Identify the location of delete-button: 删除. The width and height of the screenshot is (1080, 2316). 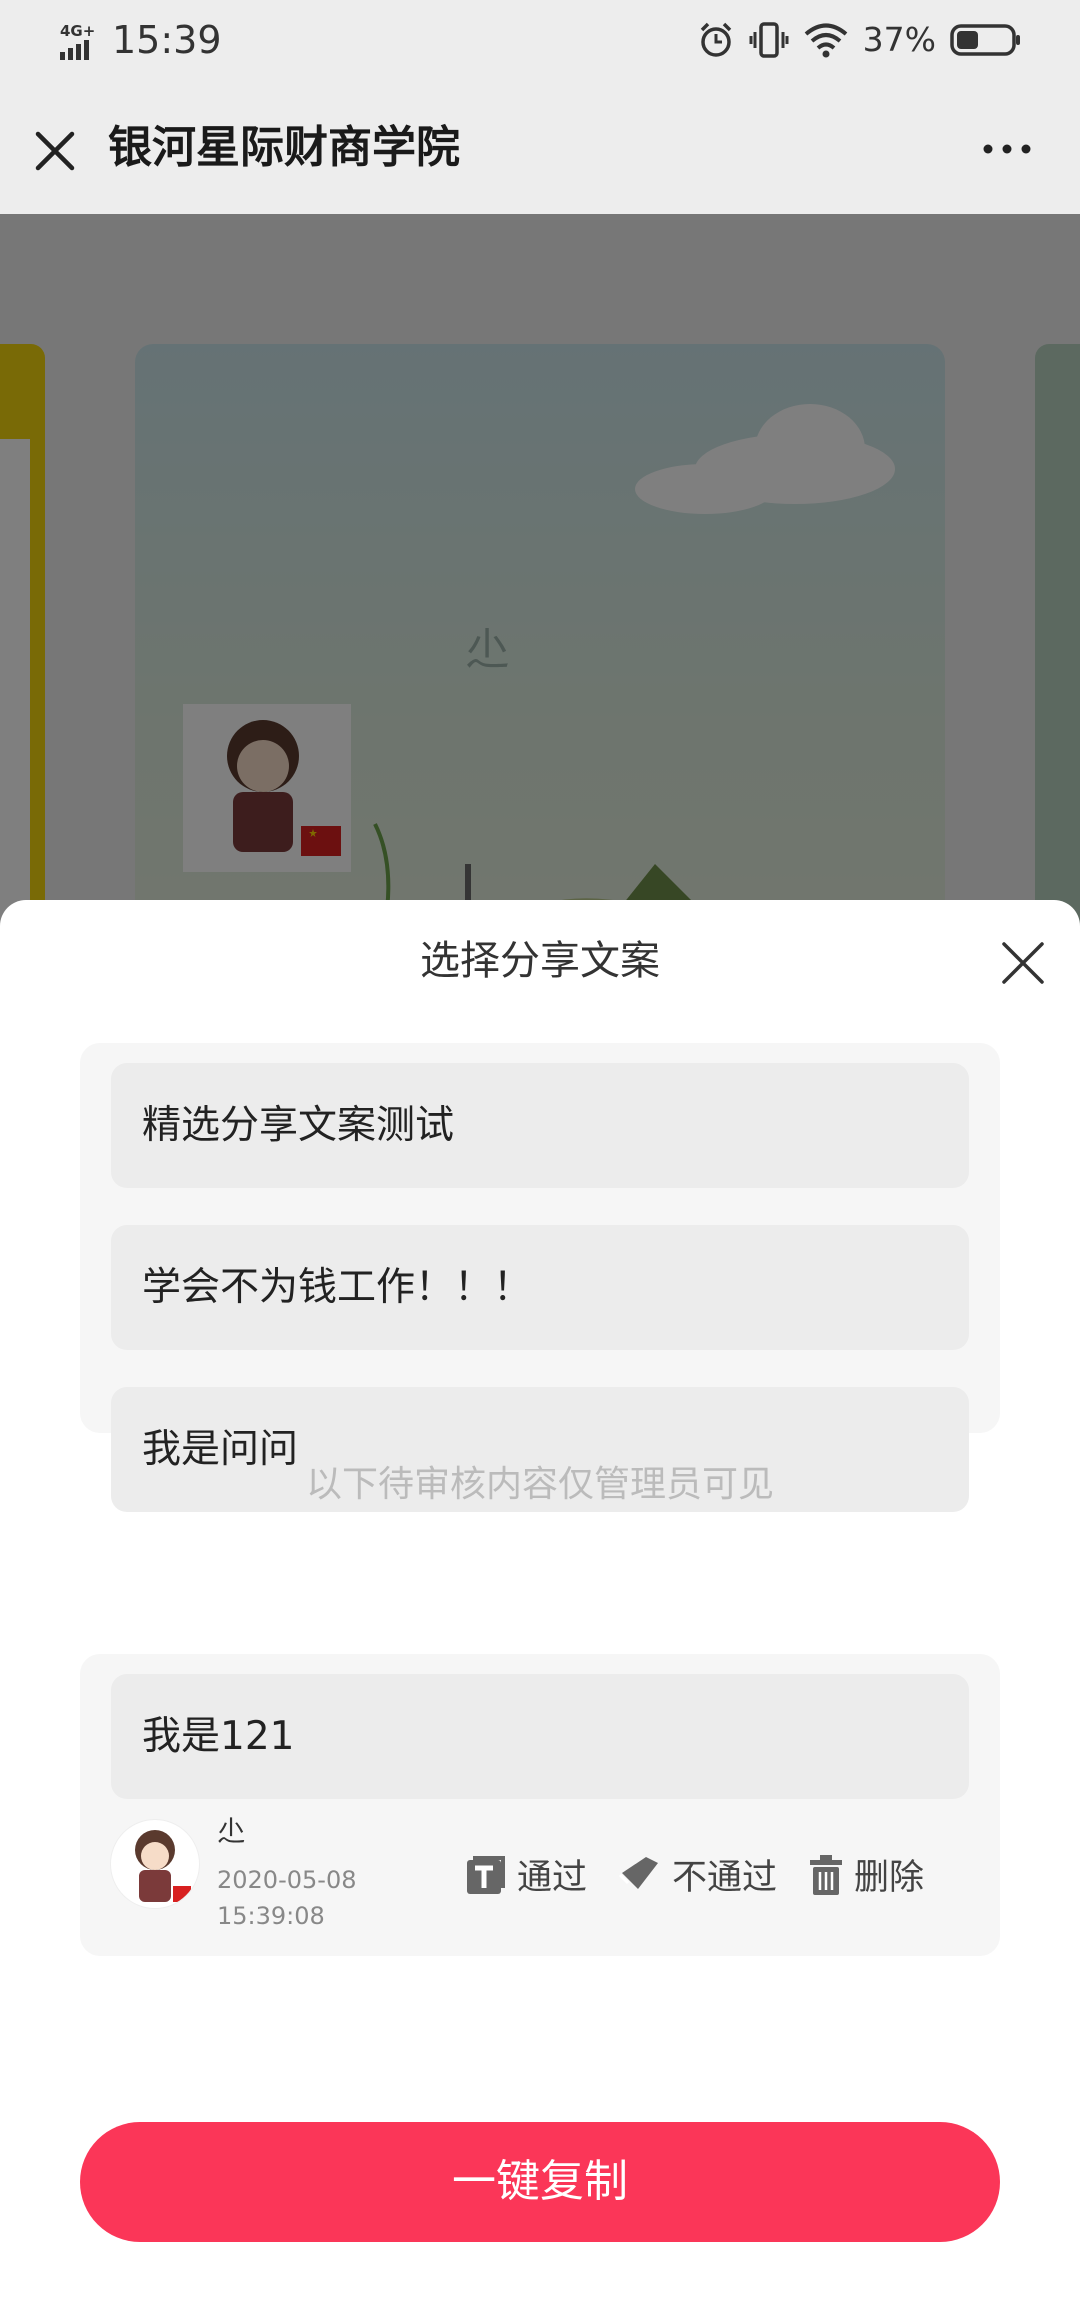
(866, 1874).